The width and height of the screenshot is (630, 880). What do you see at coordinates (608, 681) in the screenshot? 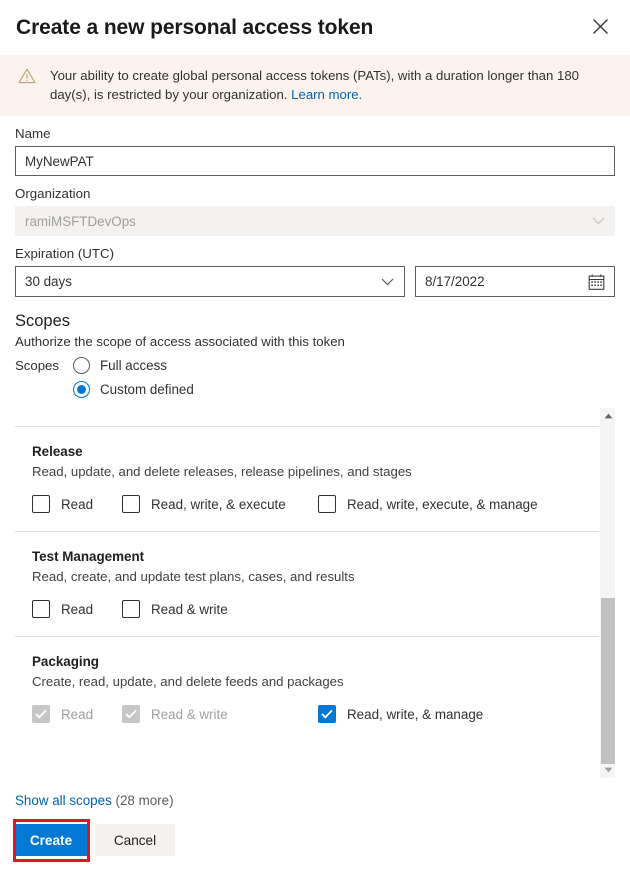
I see `scrollbar-thumb` at bounding box center [608, 681].